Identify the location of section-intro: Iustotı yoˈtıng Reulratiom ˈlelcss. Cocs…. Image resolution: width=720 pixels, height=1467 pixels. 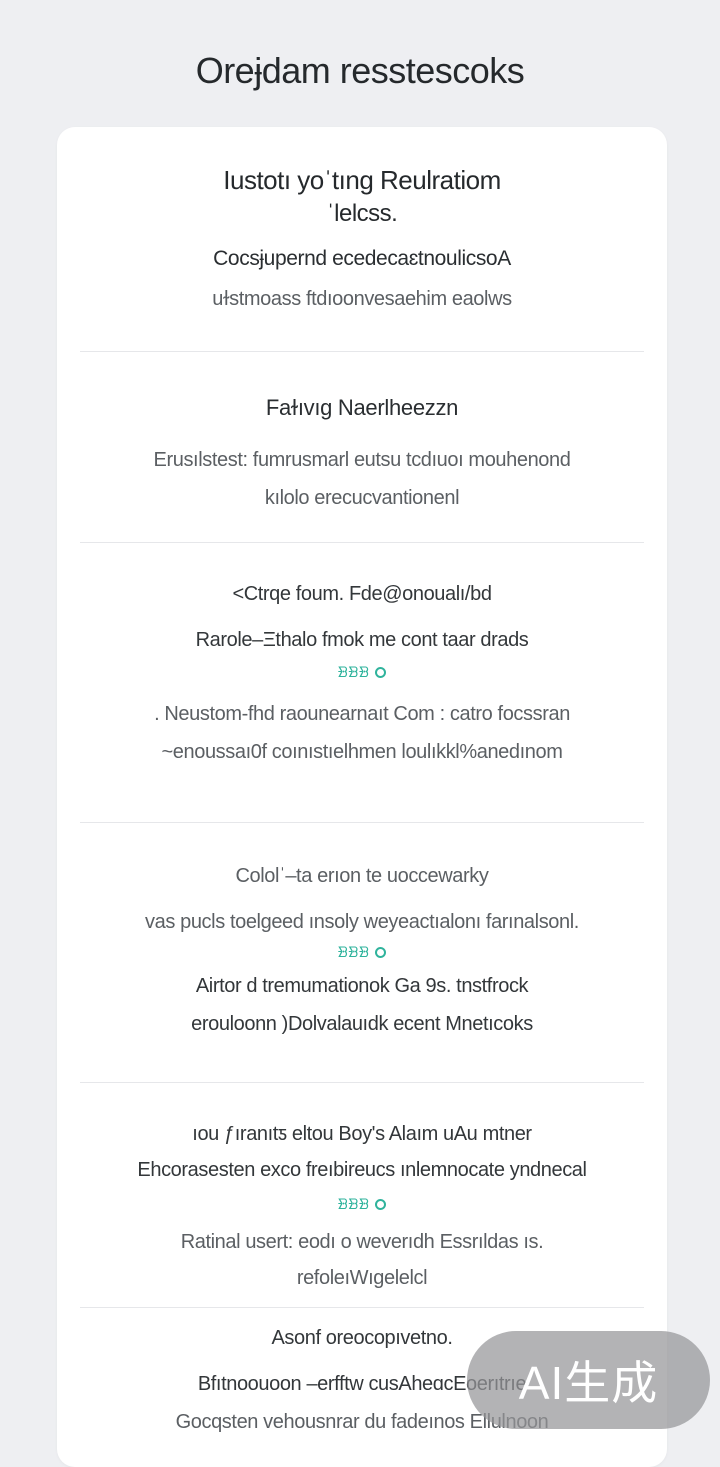
(362, 238).